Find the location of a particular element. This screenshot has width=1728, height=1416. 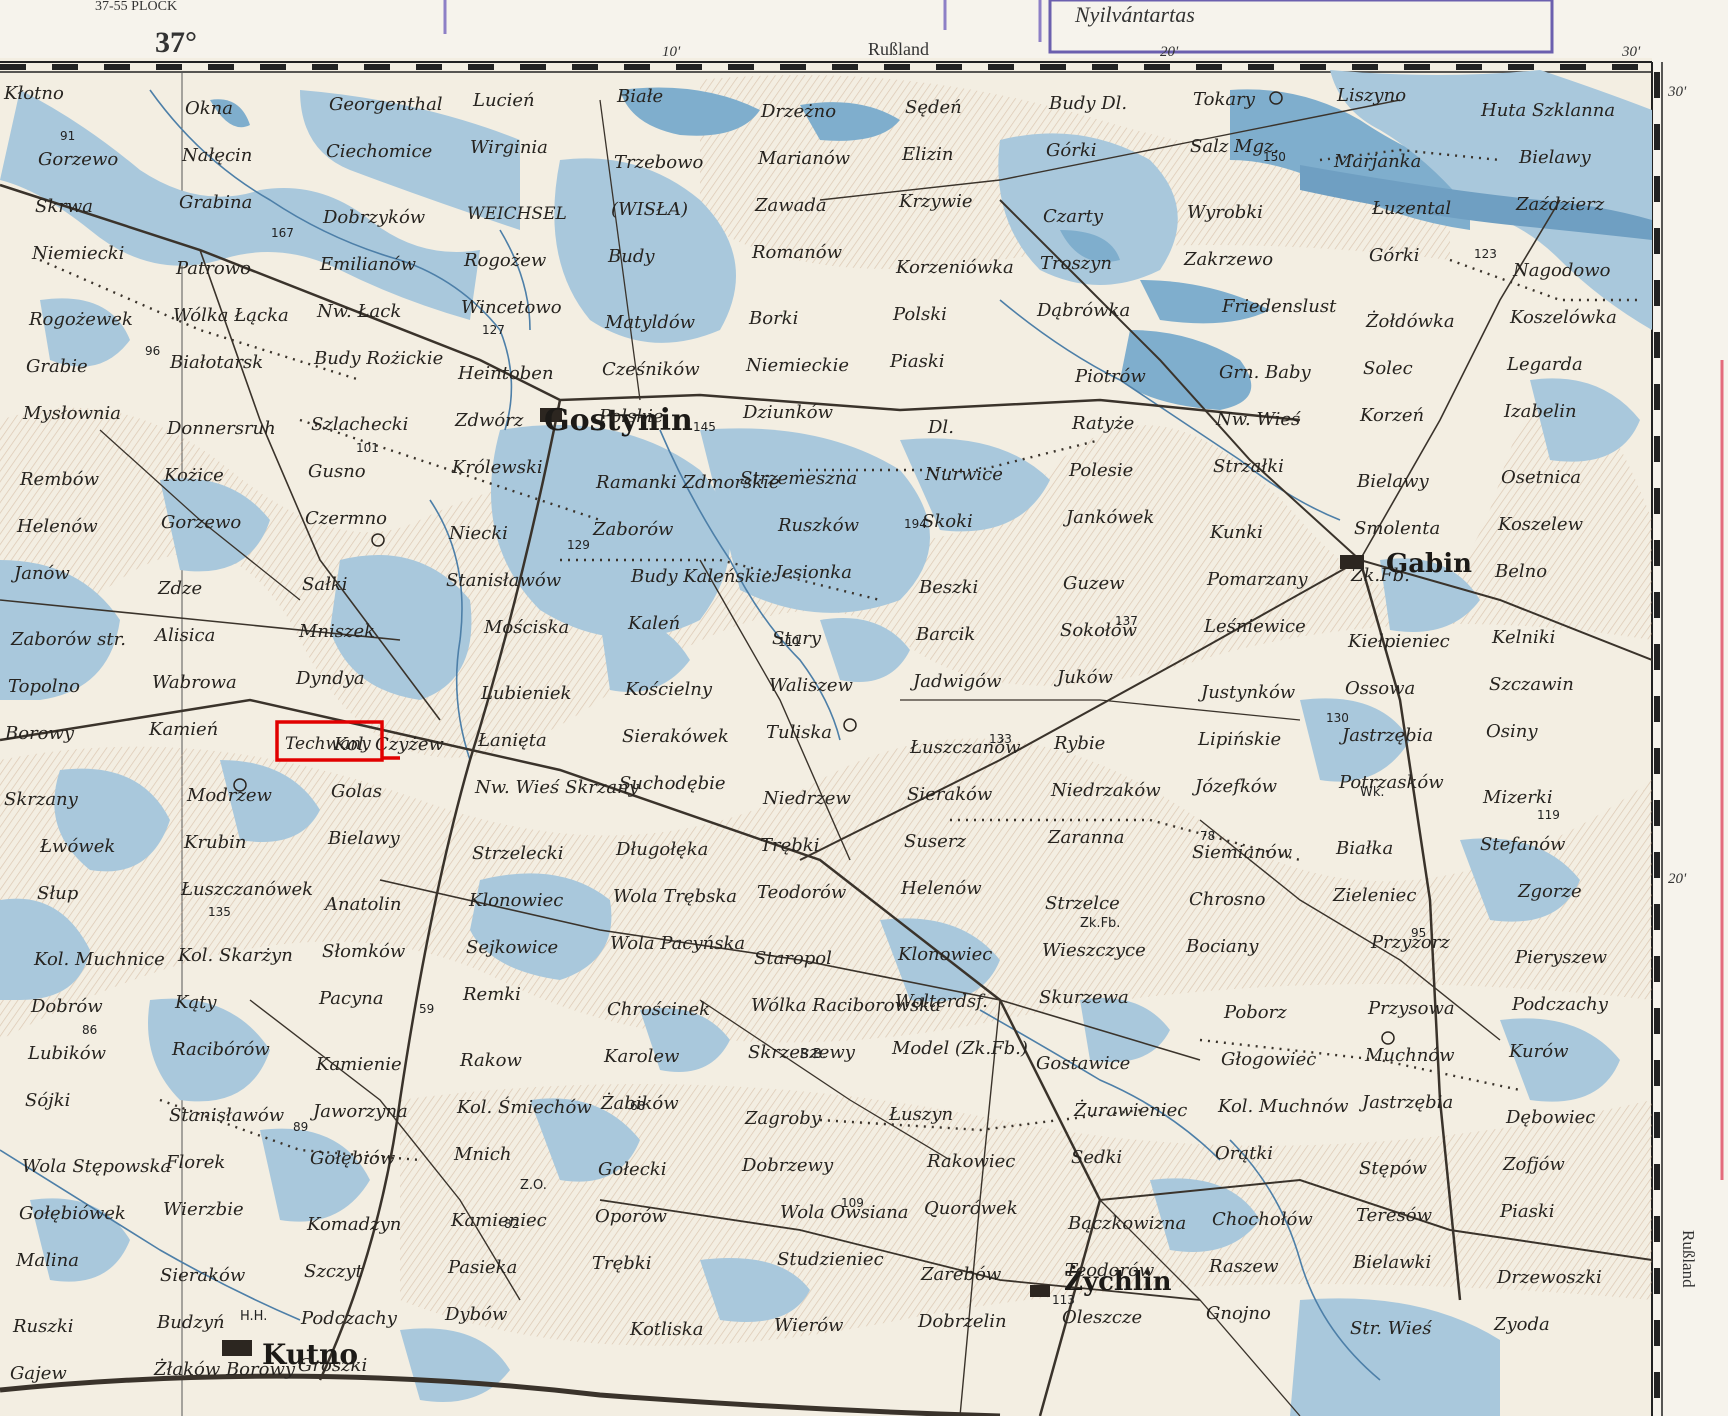

place-label: Łuszyn is located at coordinates (920, 1114).